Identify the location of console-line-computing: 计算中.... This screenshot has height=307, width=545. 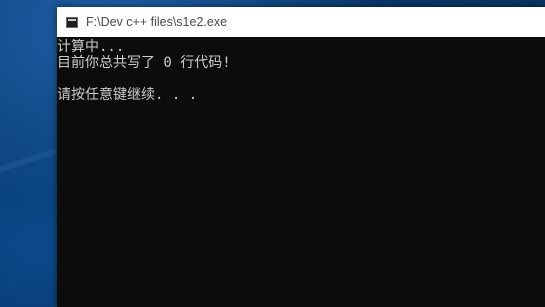
(91, 47).